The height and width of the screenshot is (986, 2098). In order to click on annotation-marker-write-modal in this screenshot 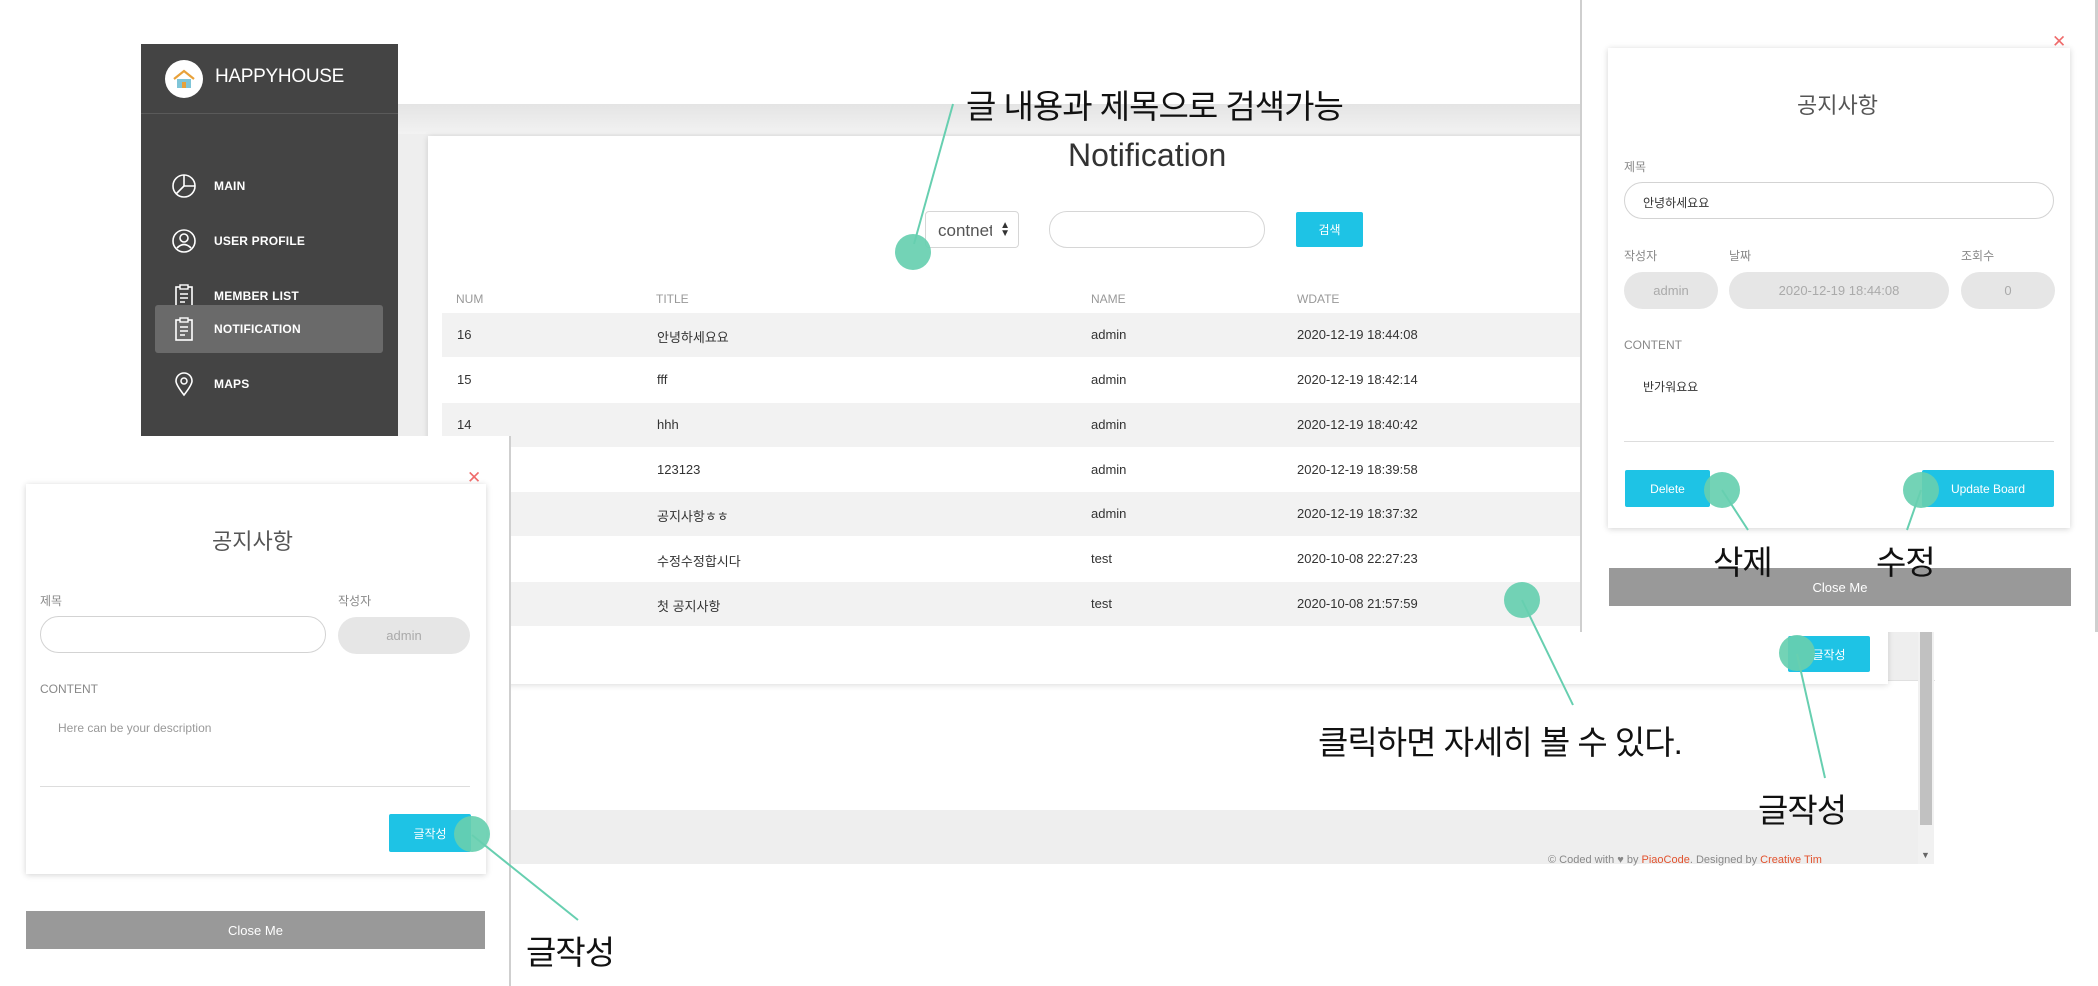, I will do `click(472, 834)`.